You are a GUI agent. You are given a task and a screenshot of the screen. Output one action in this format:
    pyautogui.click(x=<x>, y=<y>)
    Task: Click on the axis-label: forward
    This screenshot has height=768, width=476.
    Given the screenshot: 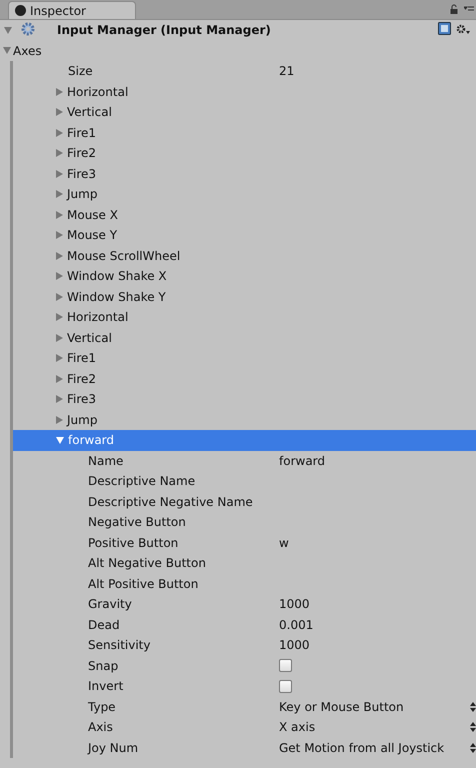 What is the action you would take?
    pyautogui.click(x=91, y=440)
    